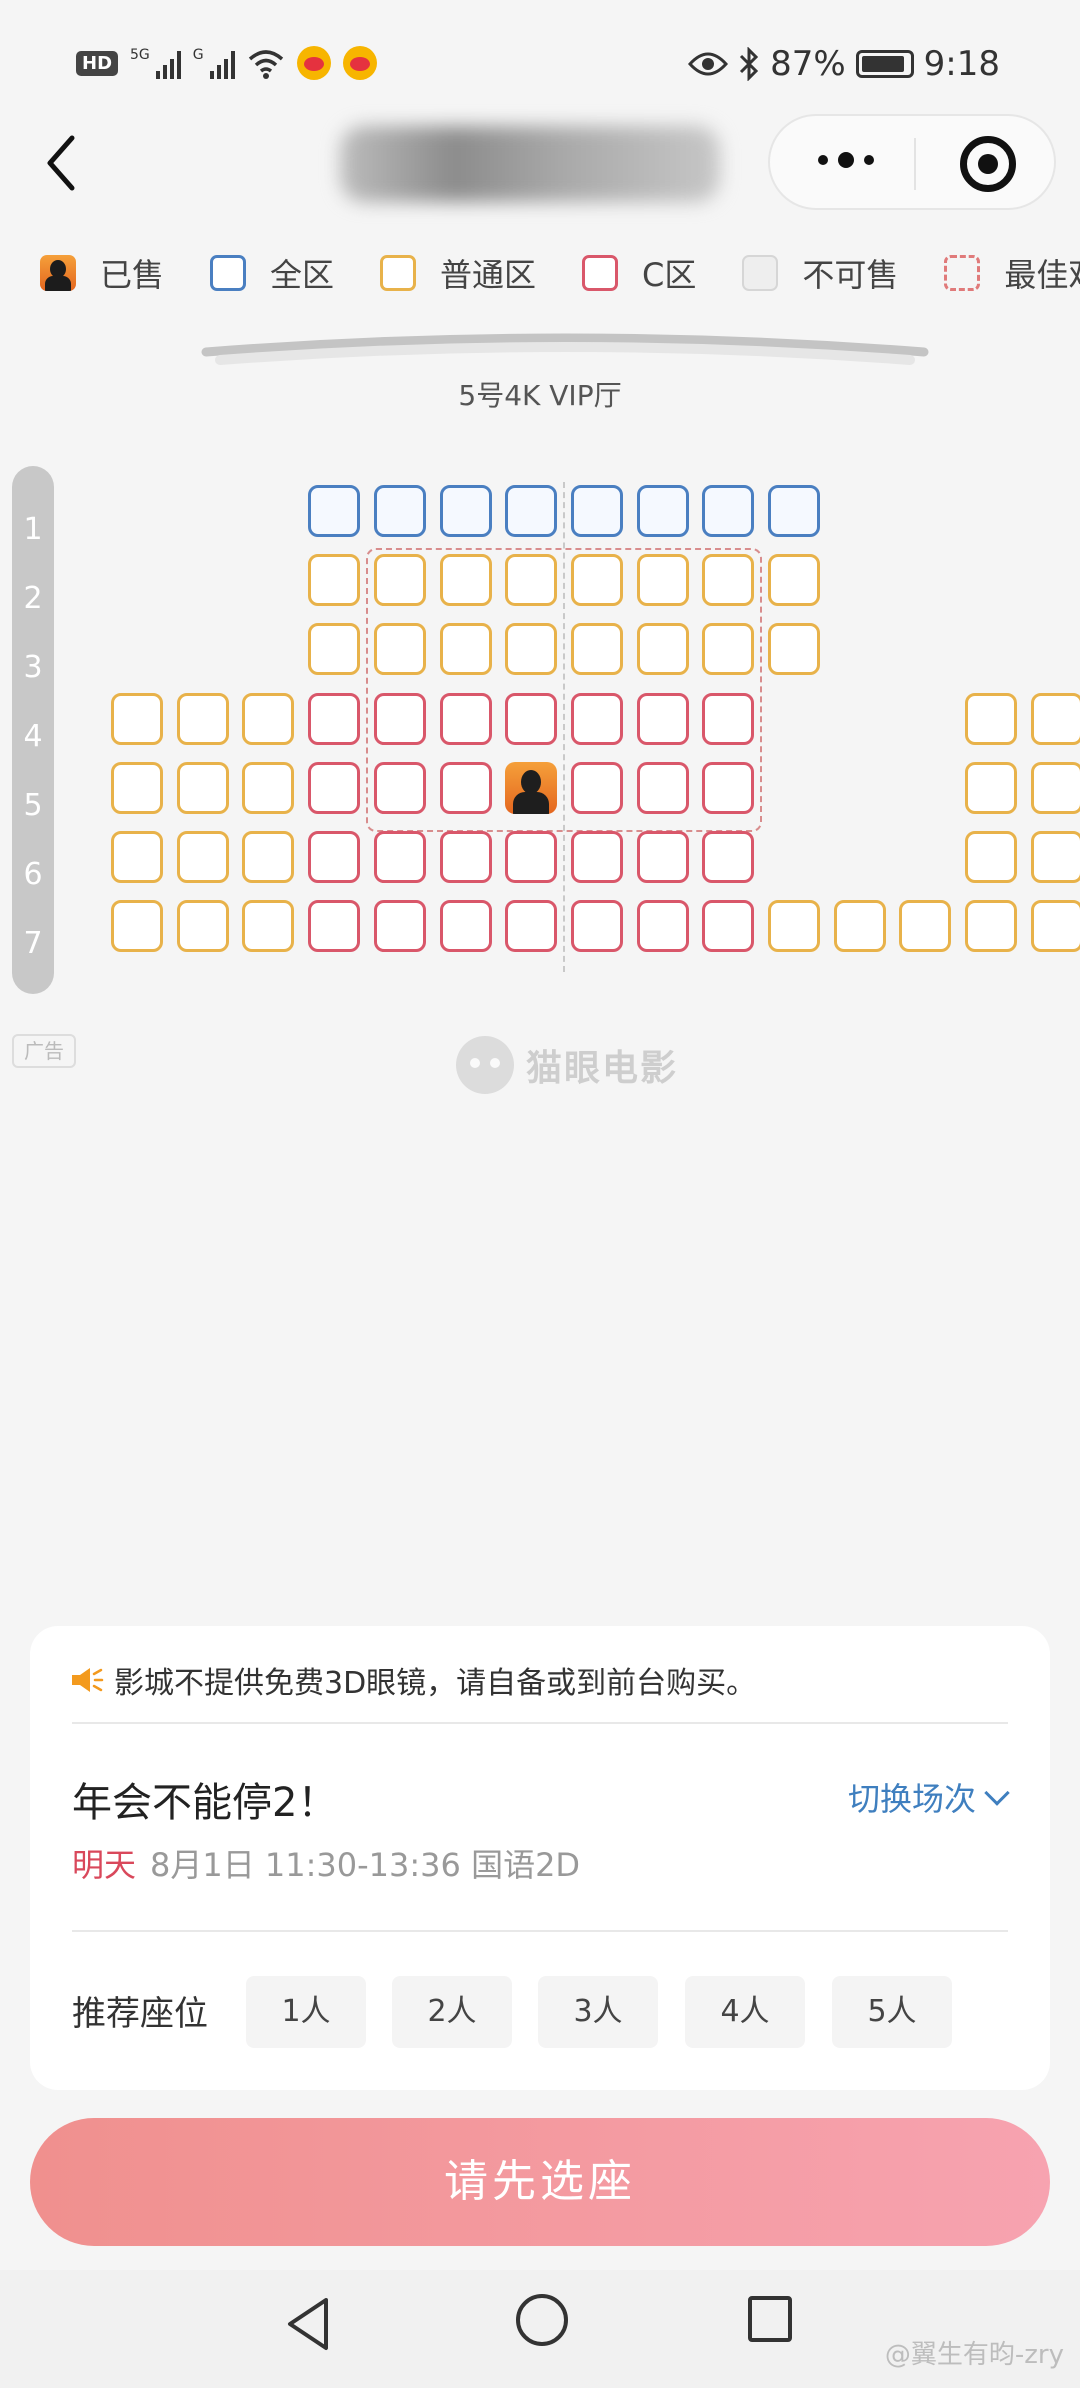 Image resolution: width=1080 pixels, height=2388 pixels. Describe the element at coordinates (974, 2355) in the screenshot. I see `weibo-watermark: @翼生有昀-zry` at that location.